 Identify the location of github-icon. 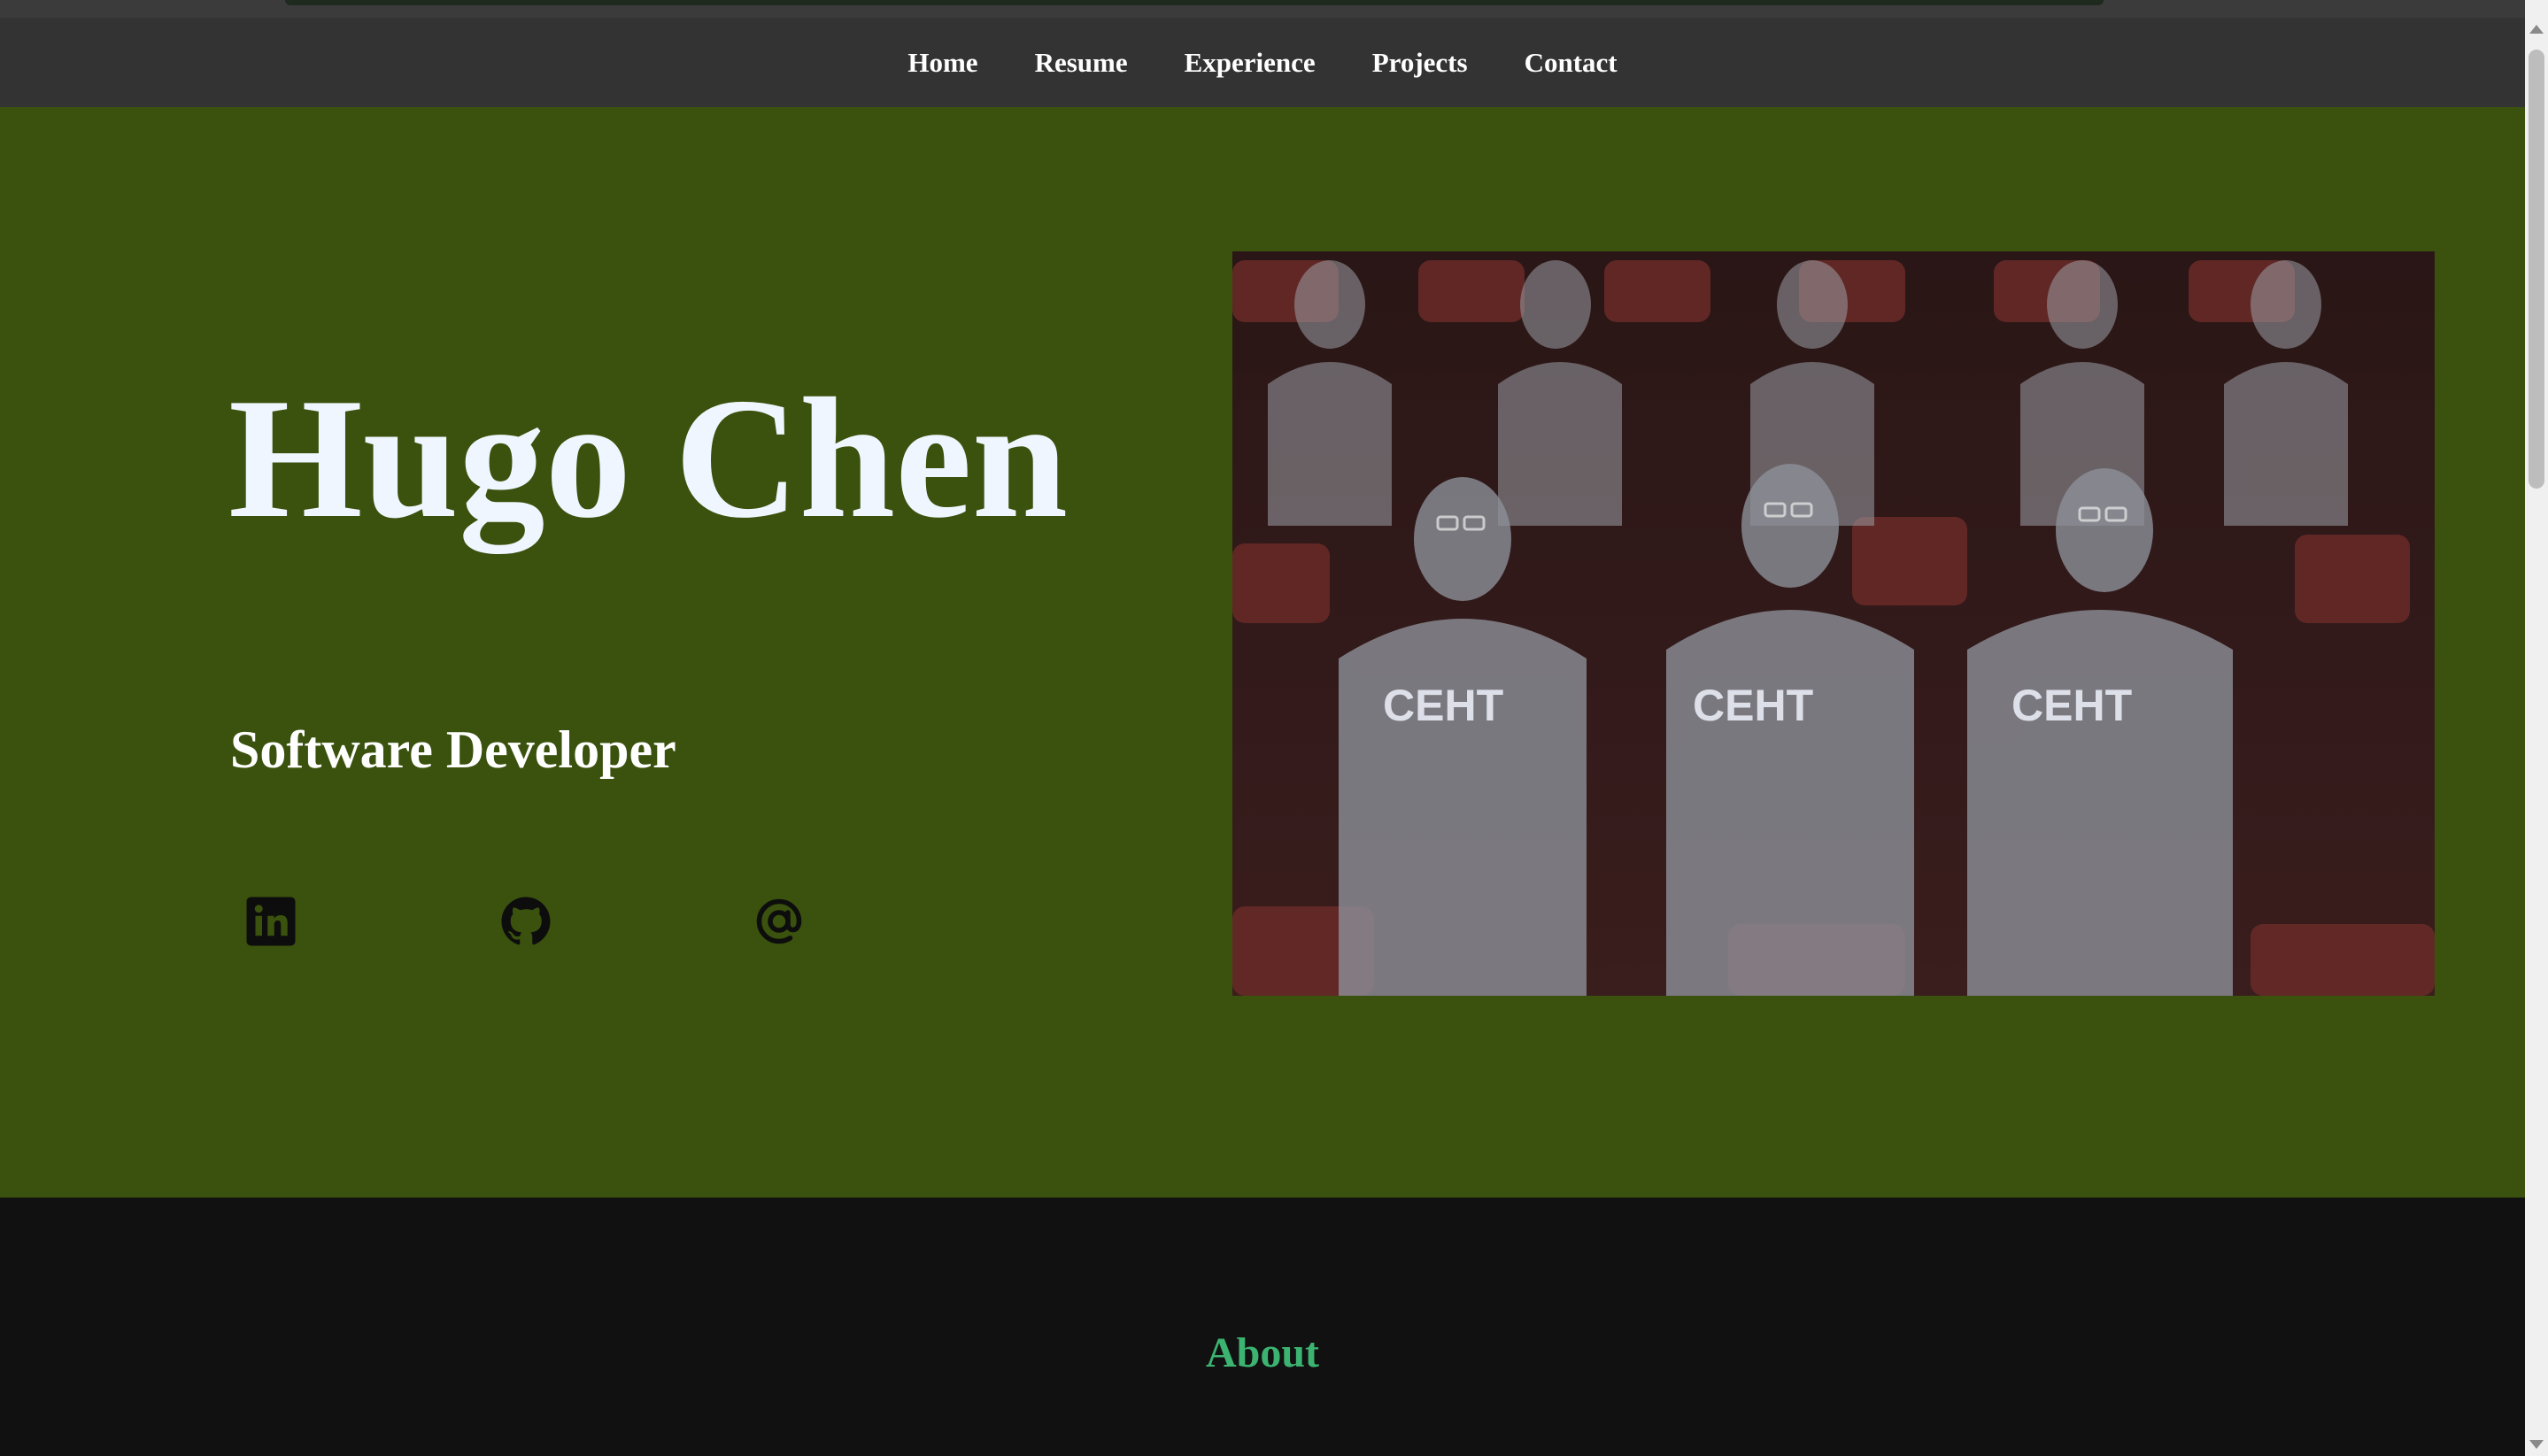
(526, 921).